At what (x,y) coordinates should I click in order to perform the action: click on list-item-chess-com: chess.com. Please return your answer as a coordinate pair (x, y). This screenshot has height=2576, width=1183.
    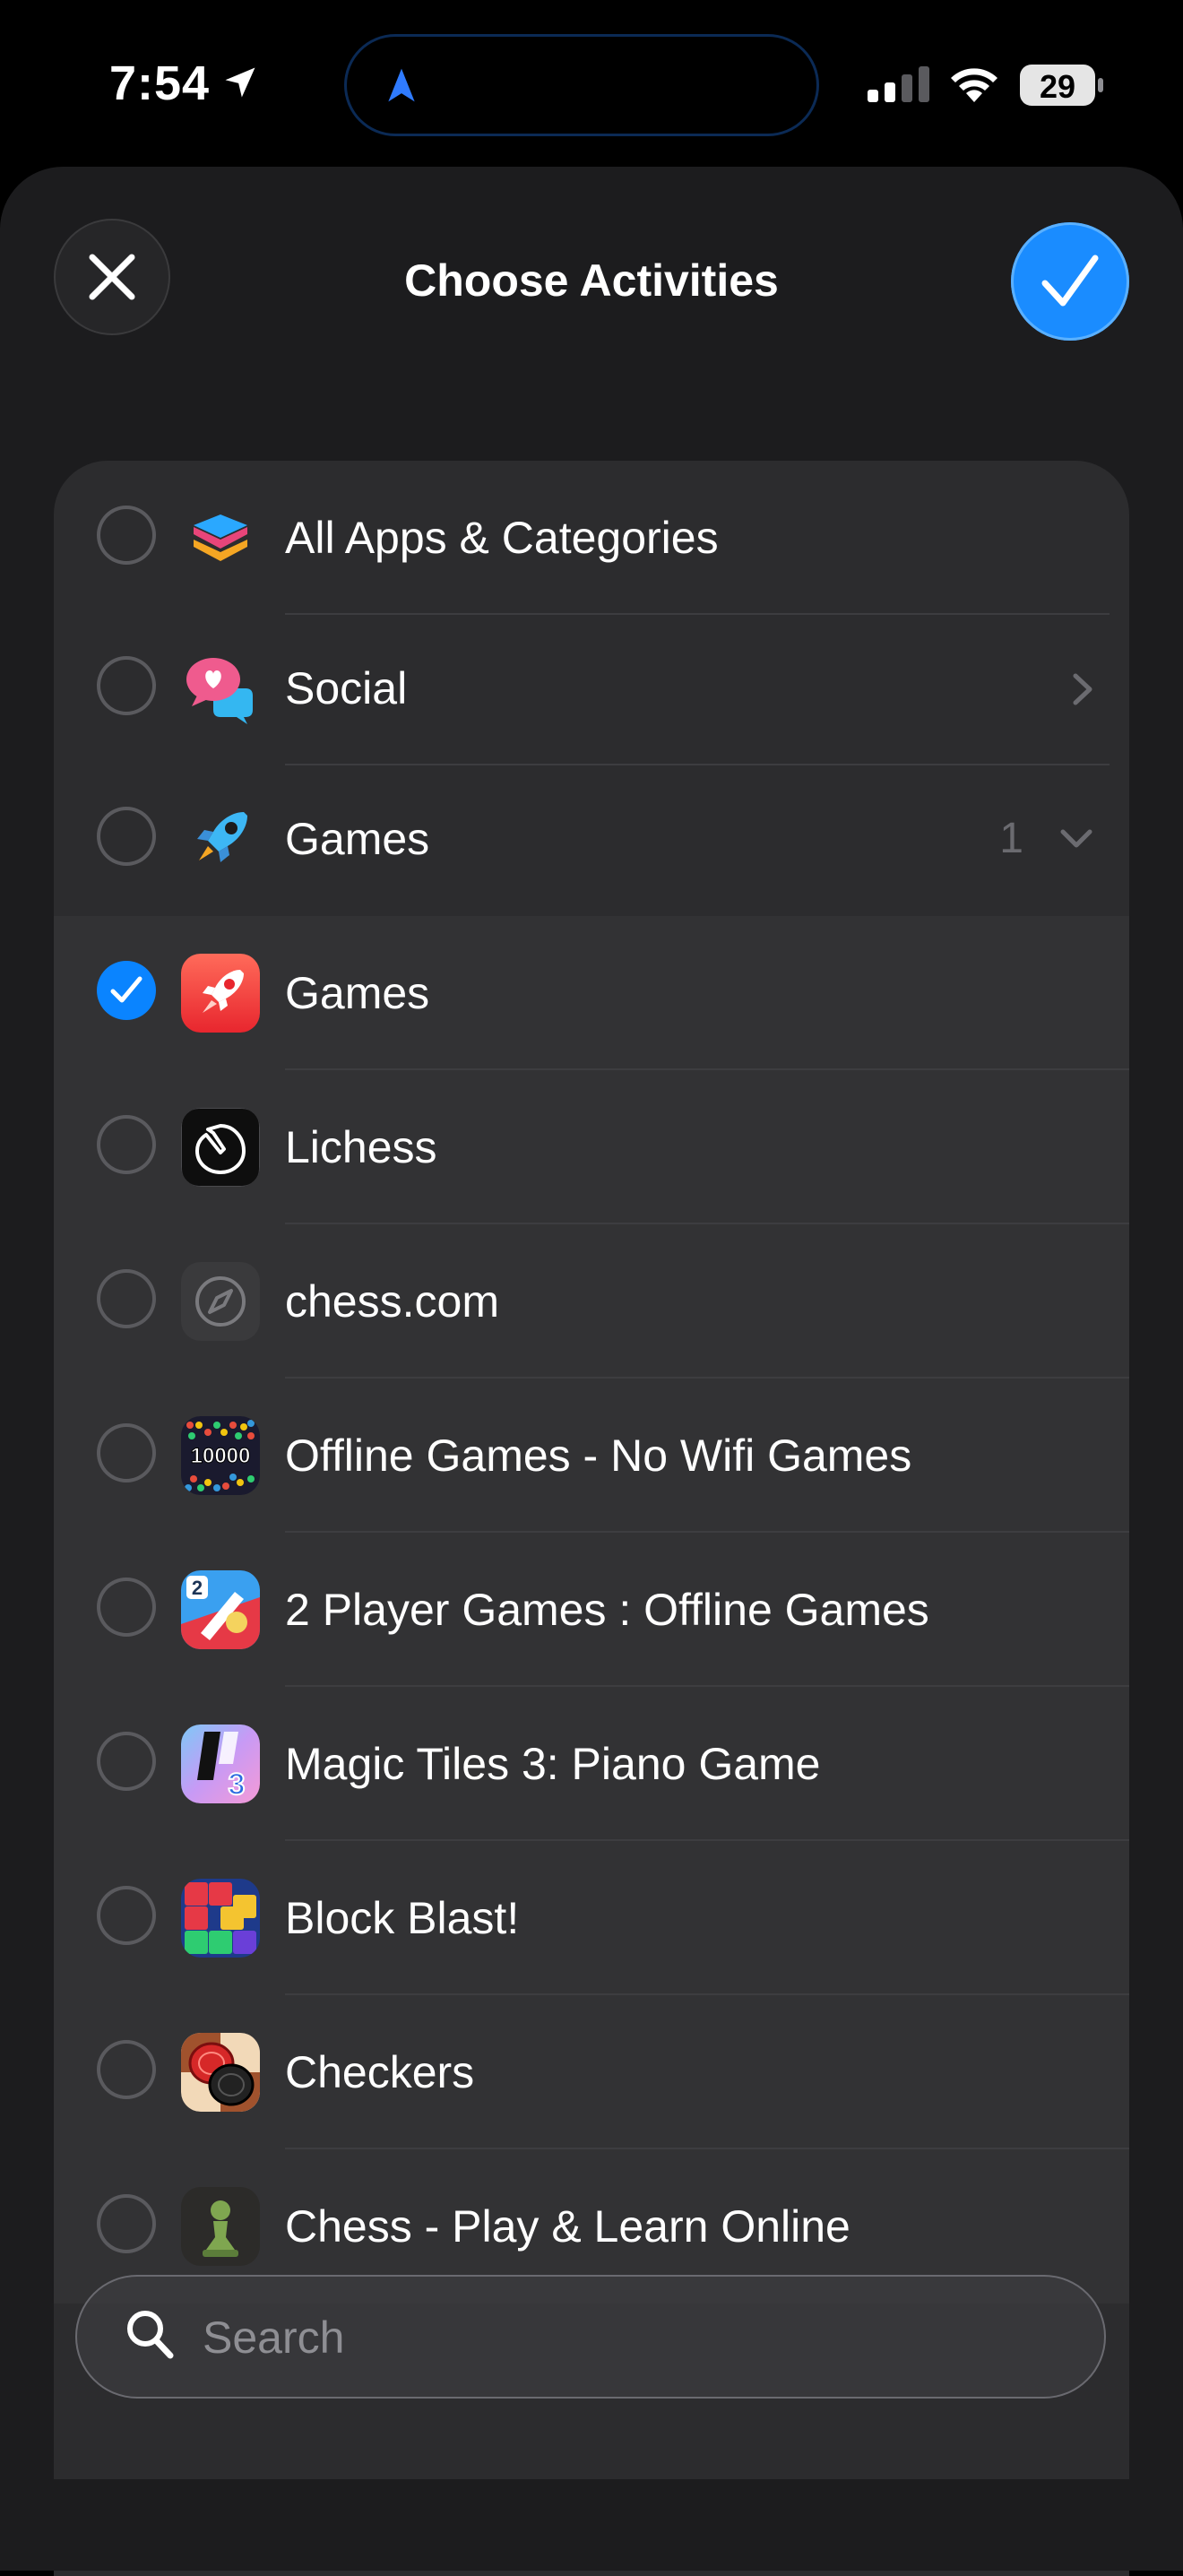
    Looking at the image, I should click on (591, 1301).